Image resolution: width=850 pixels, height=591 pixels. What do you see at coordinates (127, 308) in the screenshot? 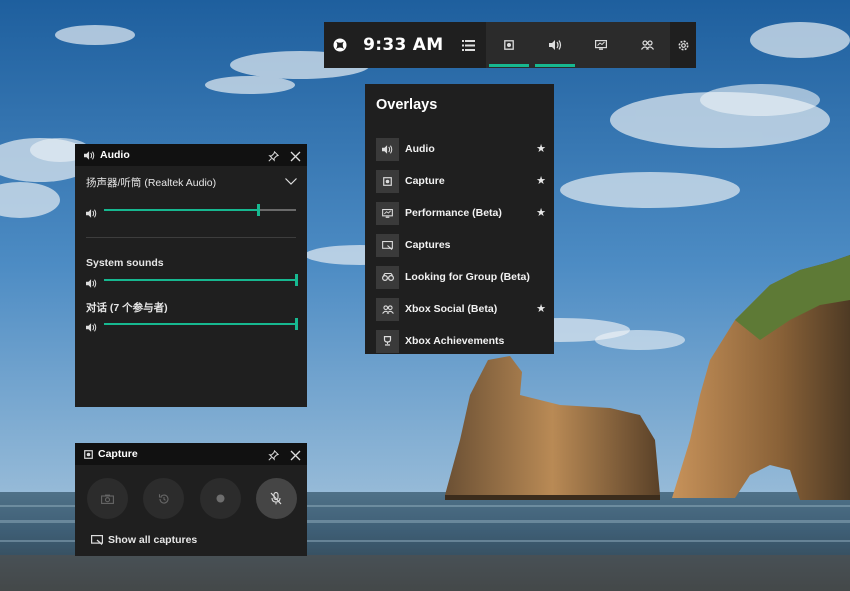
I see `mix-label-conversation: 对话 (7 个参与者)` at bounding box center [127, 308].